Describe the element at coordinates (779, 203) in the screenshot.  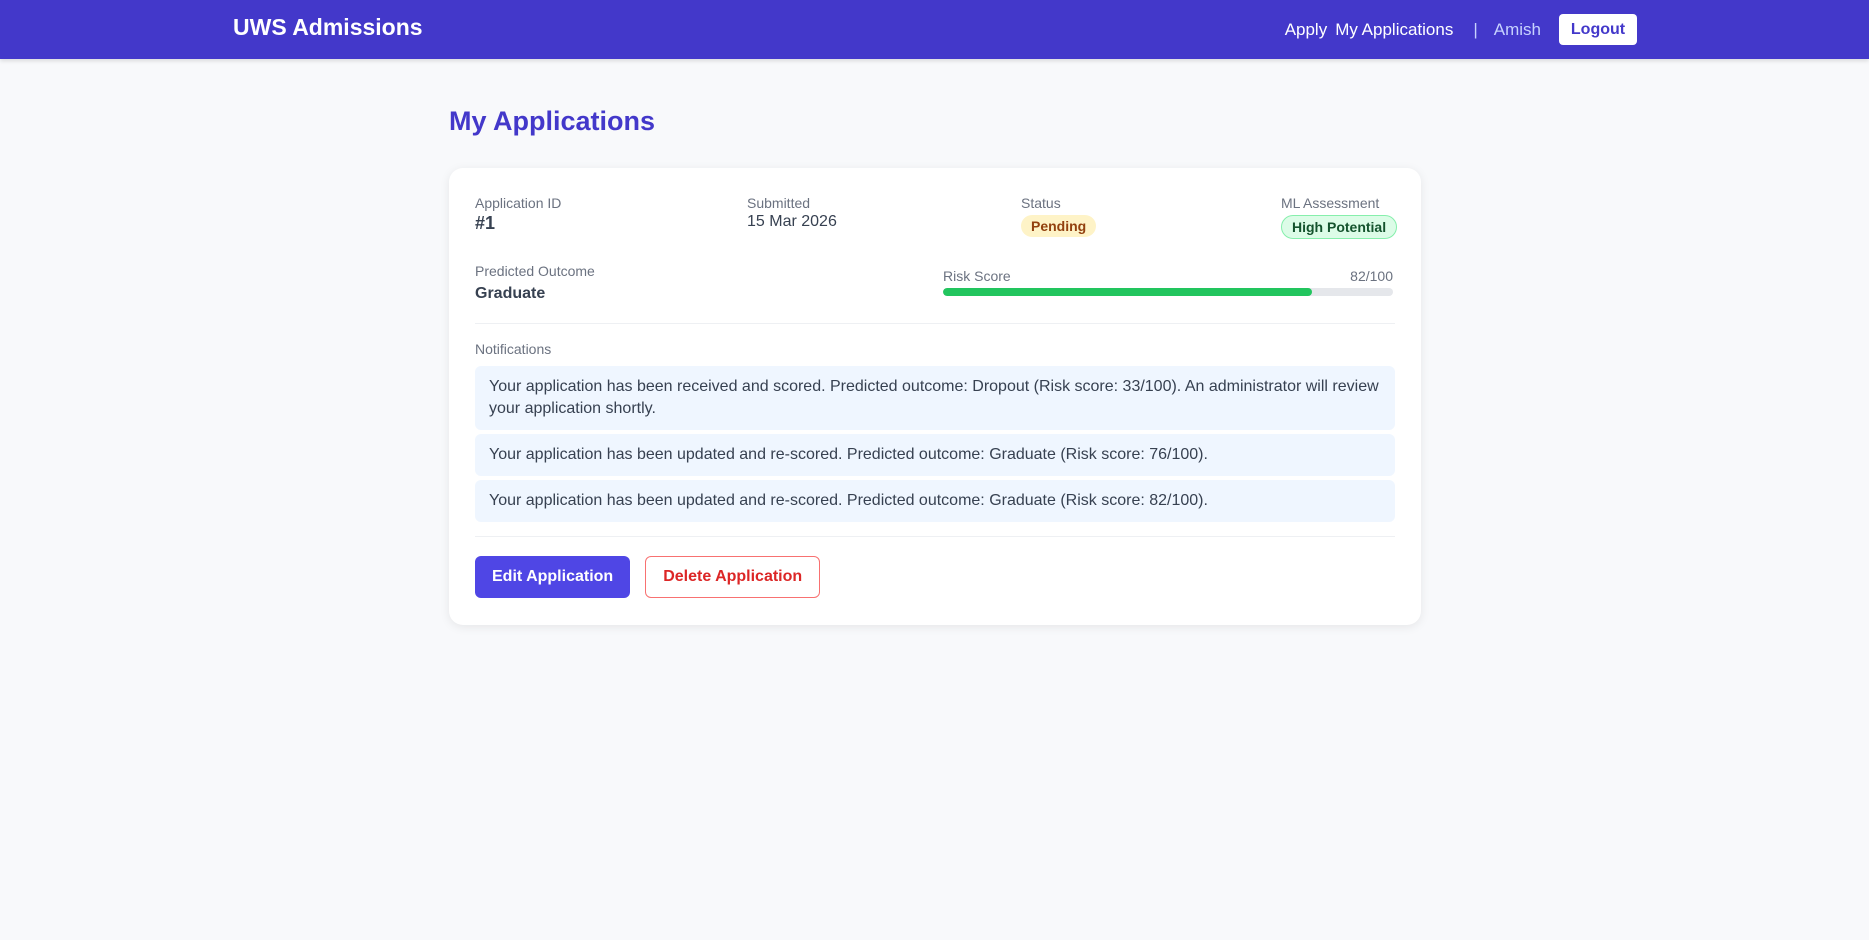
I see `submitted-label: Submitted` at that location.